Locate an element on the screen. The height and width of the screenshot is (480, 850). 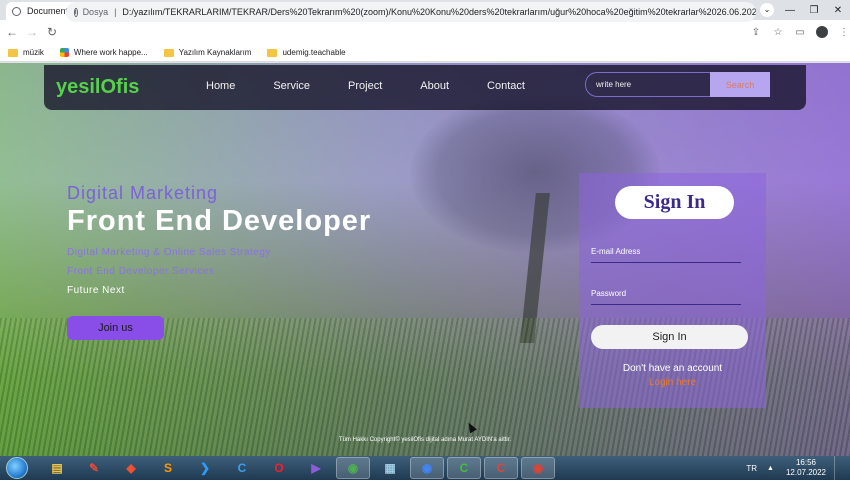
search-button: Search is located at coordinates (740, 84).